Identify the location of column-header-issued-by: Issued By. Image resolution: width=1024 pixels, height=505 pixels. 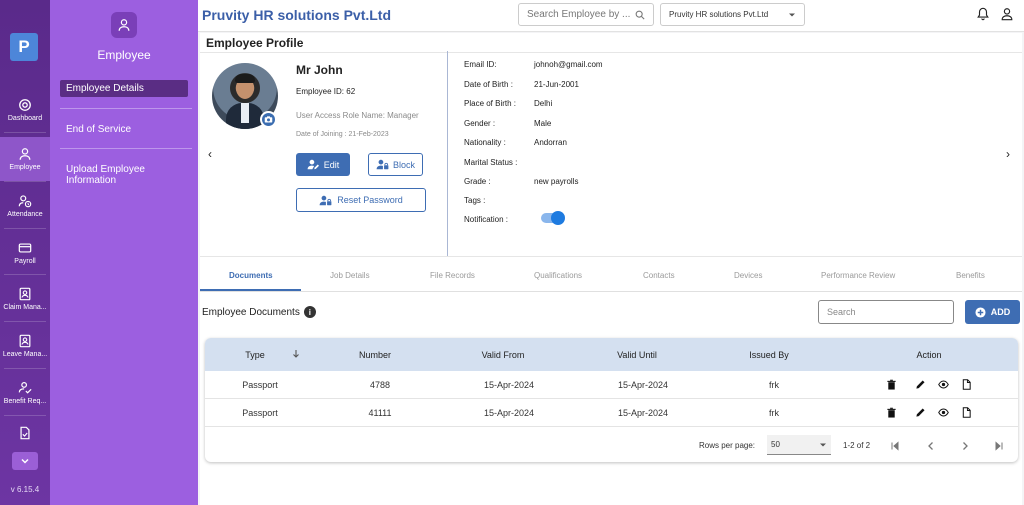
(769, 355).